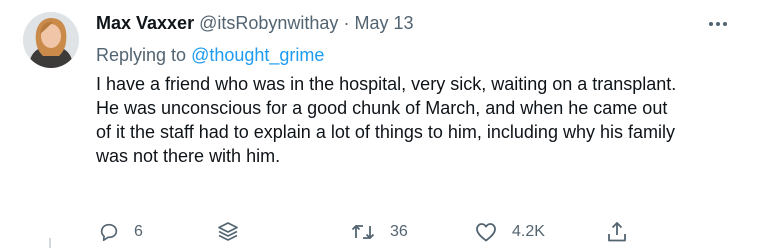 Image resolution: width=758 pixels, height=248 pixels. What do you see at coordinates (257, 55) in the screenshot?
I see `replying-to-link: @thought_grime` at bounding box center [257, 55].